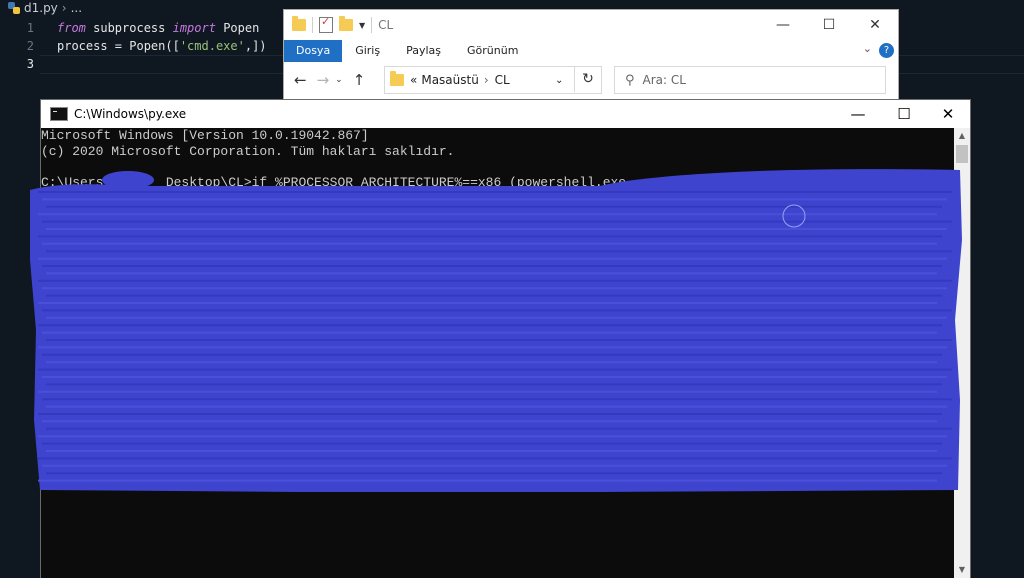  Describe the element at coordinates (505, 114) in the screenshot. I see `console-titlebar: C:\Windows\py.exe — ☐ ✕` at that location.